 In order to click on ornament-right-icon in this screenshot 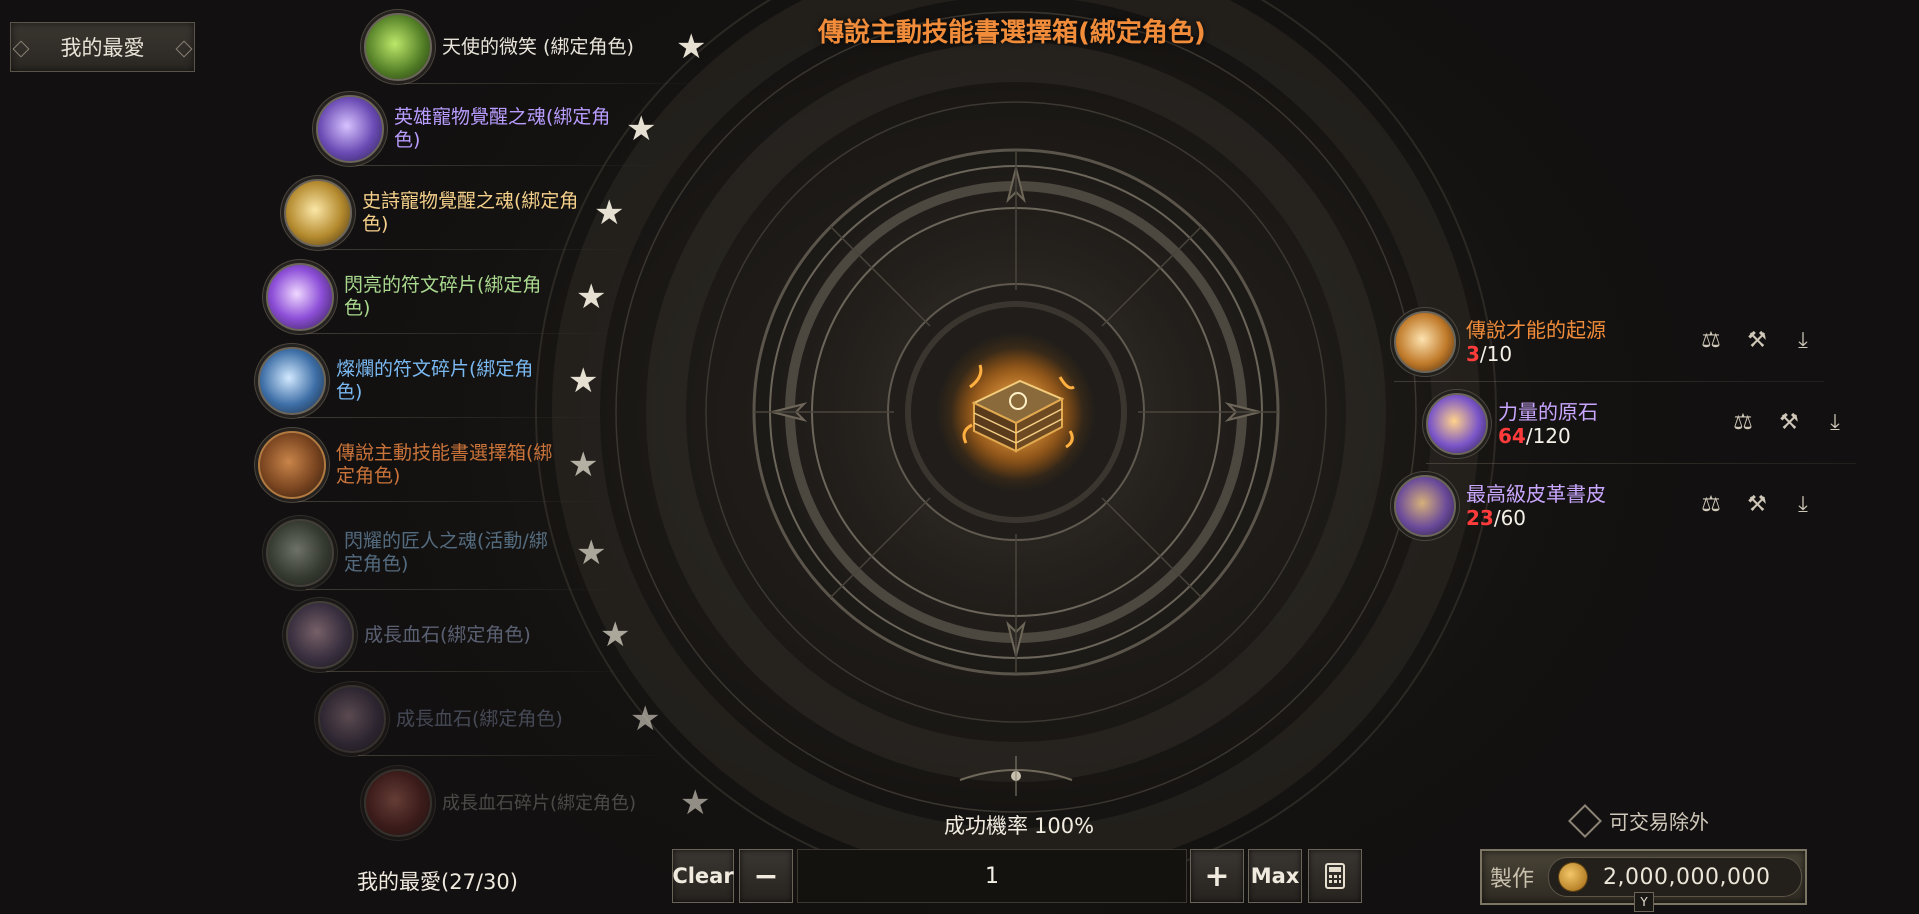, I will do `click(184, 49)`.